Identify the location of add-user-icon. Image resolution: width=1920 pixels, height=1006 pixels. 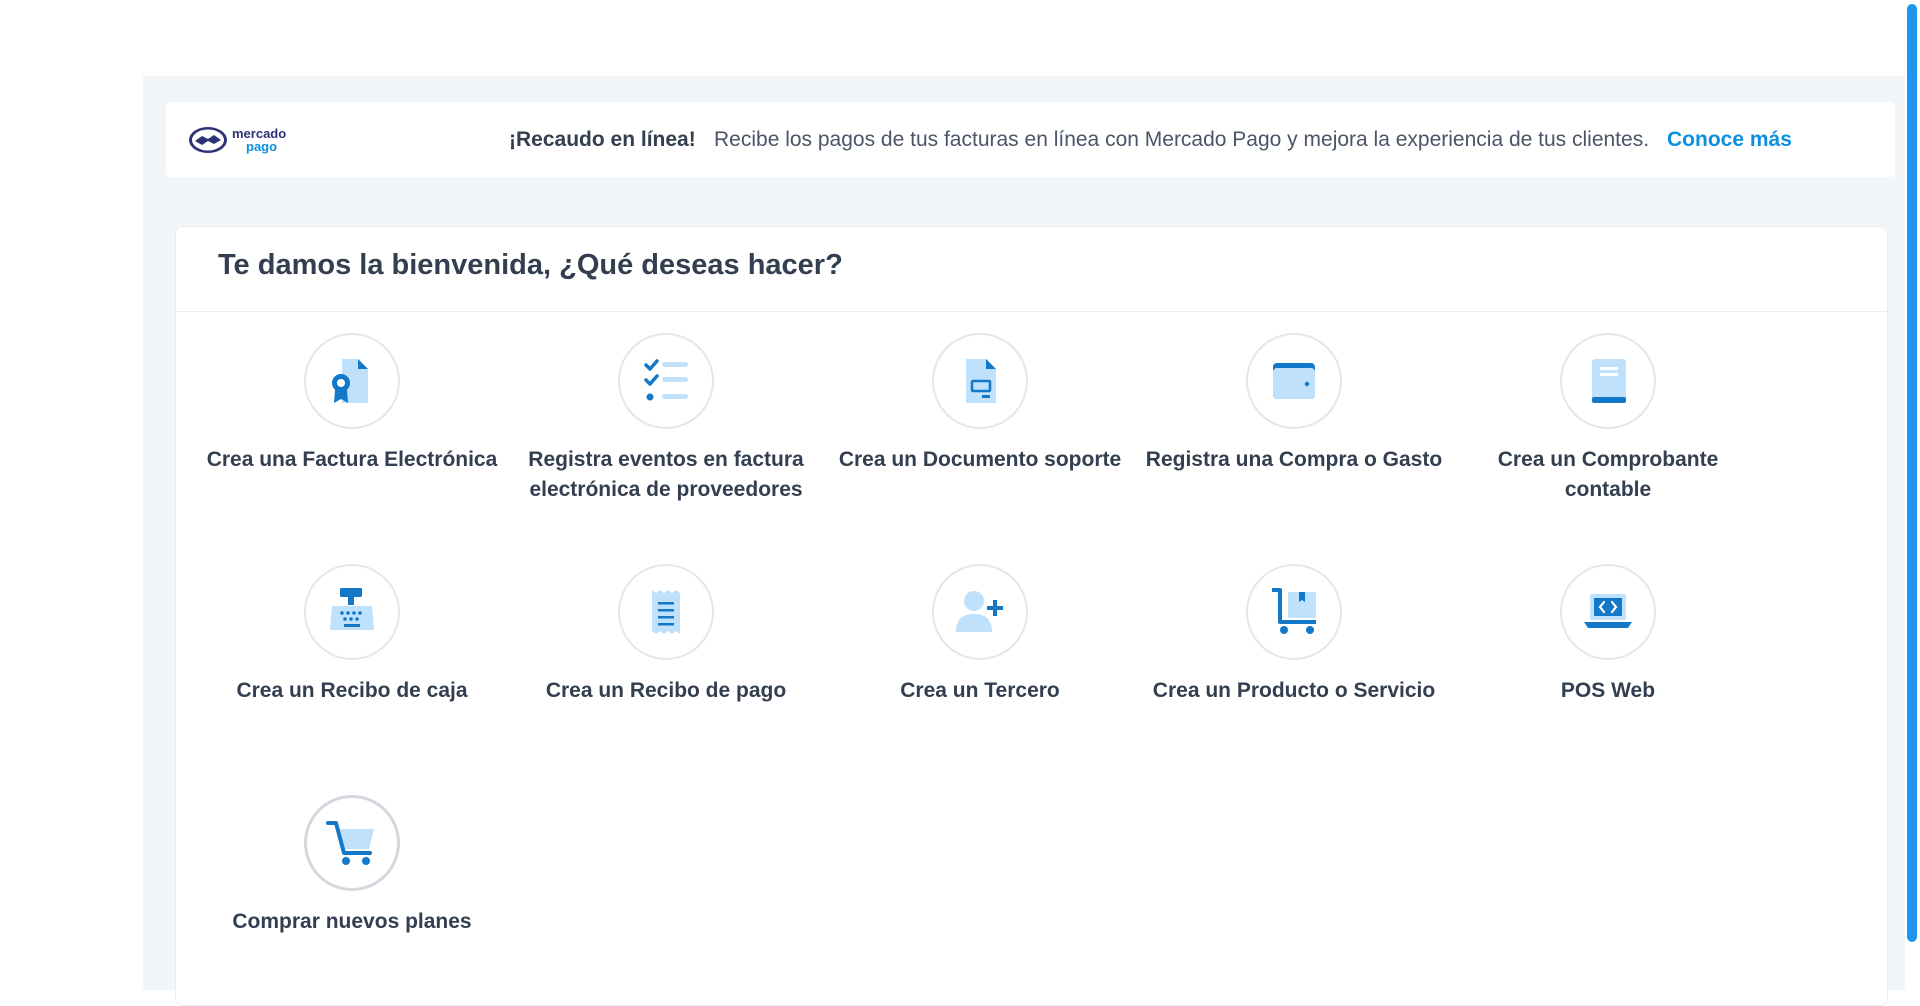
(979, 611).